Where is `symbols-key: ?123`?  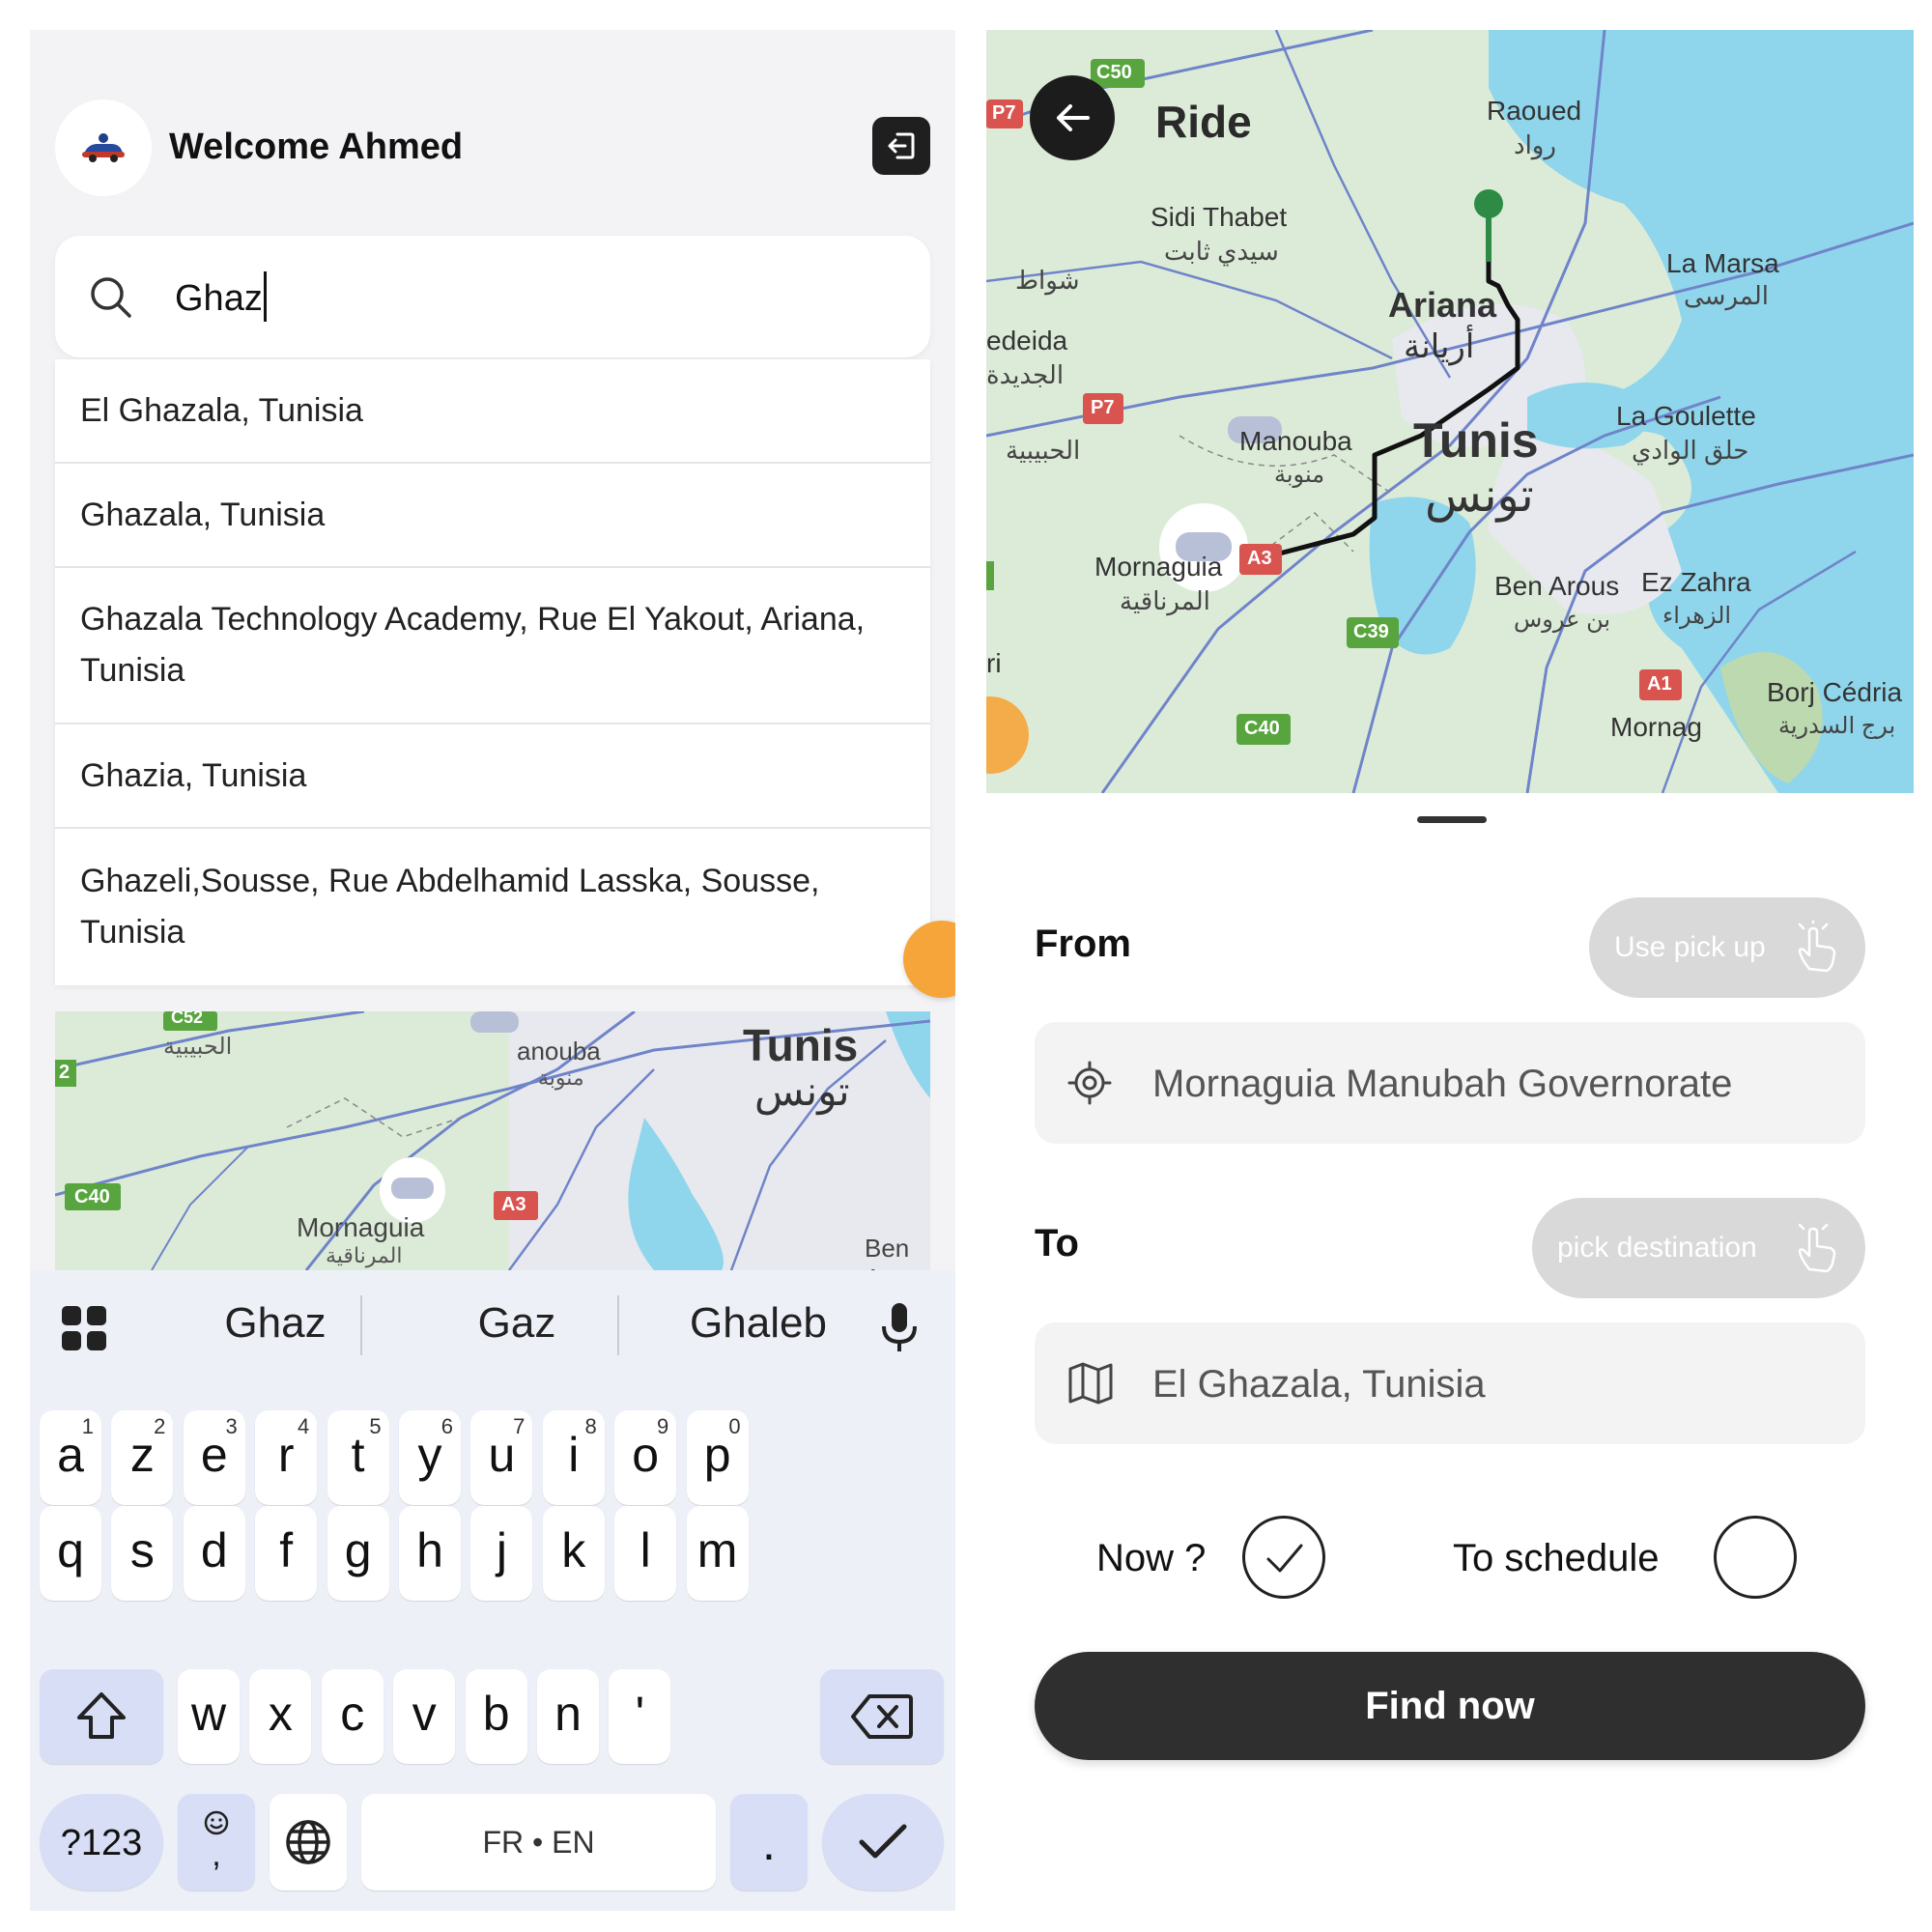
symbols-key: ?123 is located at coordinates (101, 1842).